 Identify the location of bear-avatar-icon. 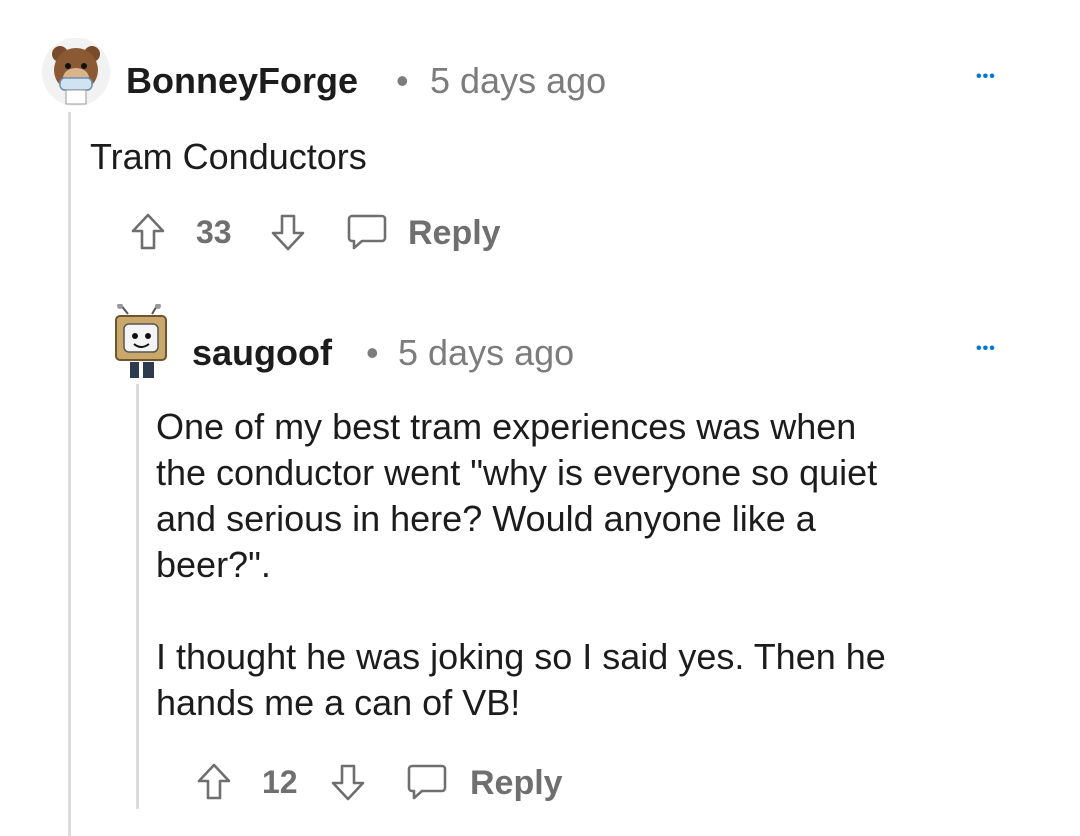
(76, 72).